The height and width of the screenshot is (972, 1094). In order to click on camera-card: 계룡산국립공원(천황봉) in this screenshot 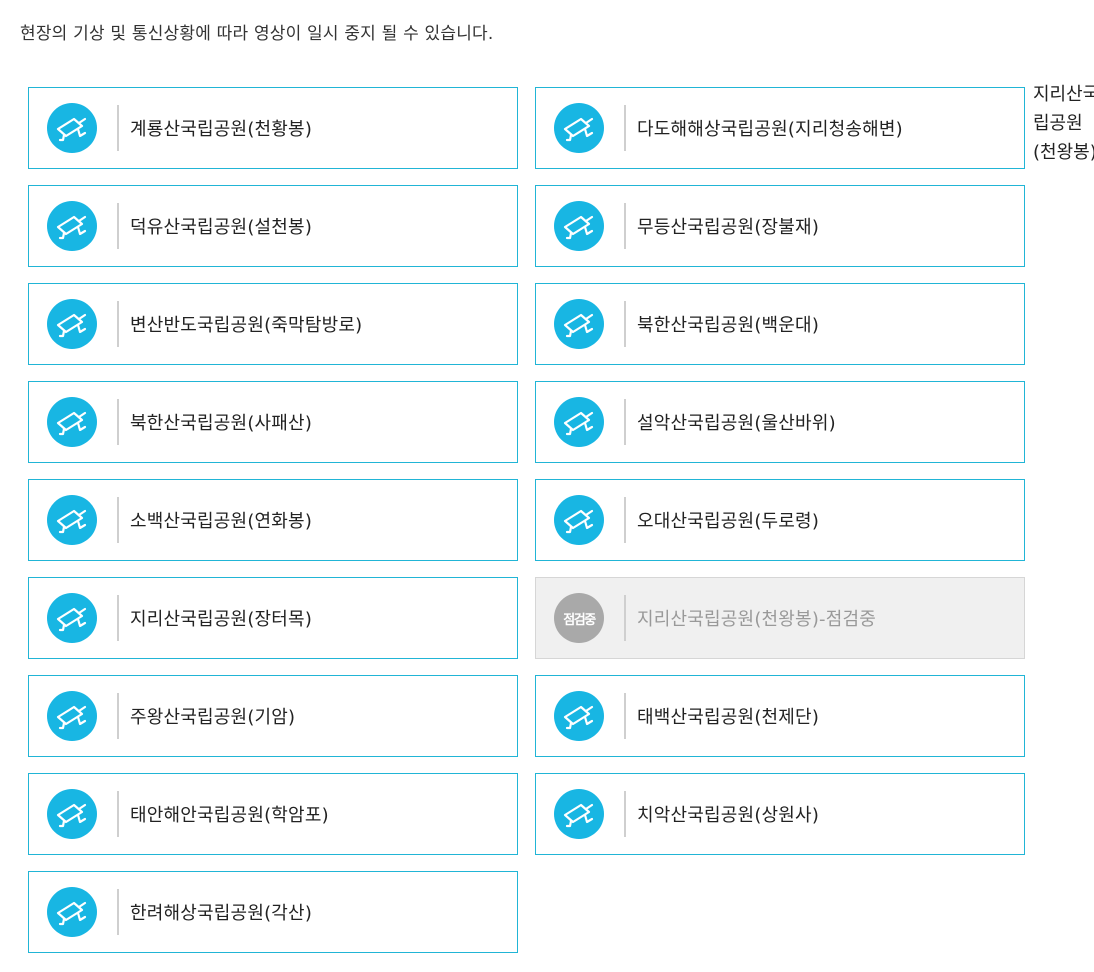, I will do `click(273, 128)`.